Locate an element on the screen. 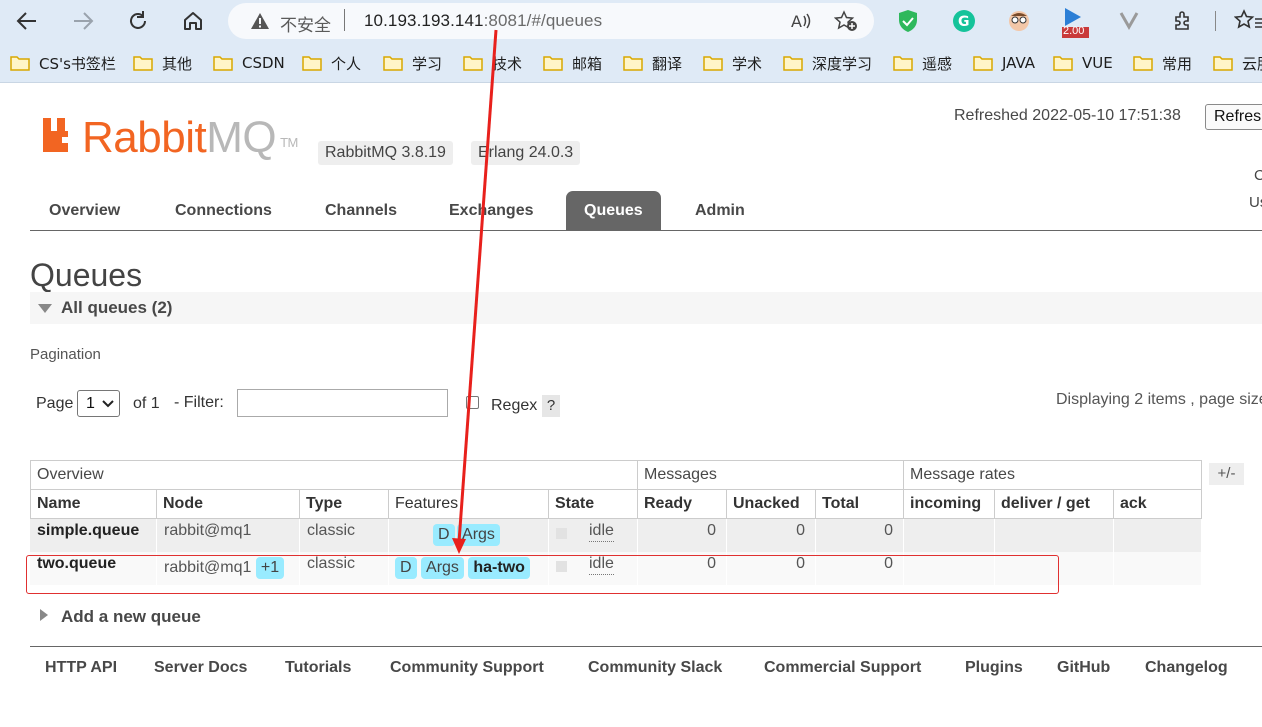 This screenshot has height=727, width=1262. bookmark-folder: JAVA is located at coordinates (1004, 63).